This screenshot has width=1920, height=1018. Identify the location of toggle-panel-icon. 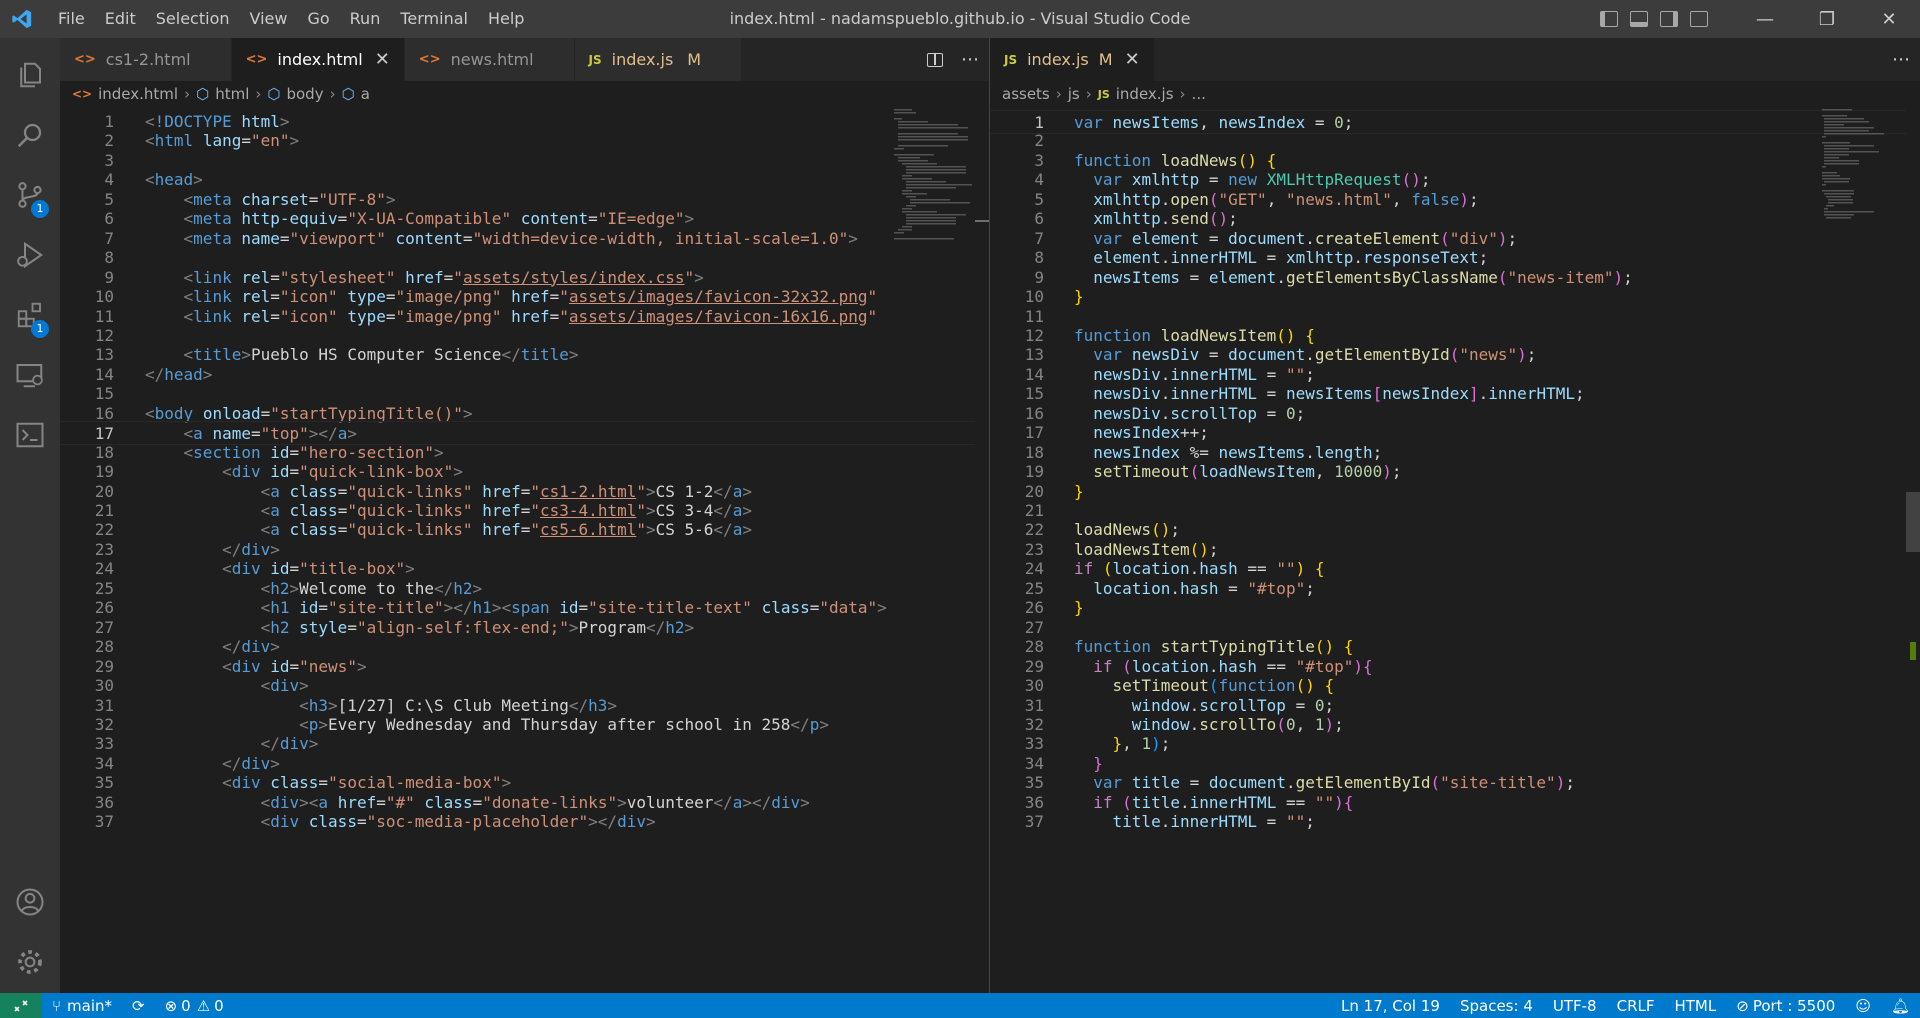
(1639, 19).